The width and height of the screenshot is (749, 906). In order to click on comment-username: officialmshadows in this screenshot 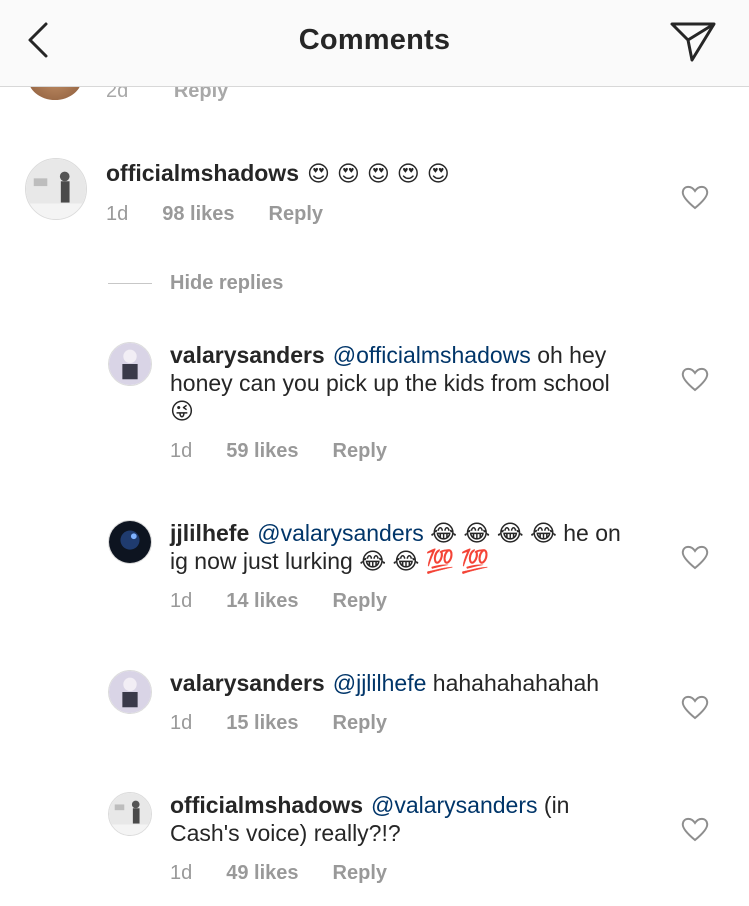, I will do `click(202, 173)`.